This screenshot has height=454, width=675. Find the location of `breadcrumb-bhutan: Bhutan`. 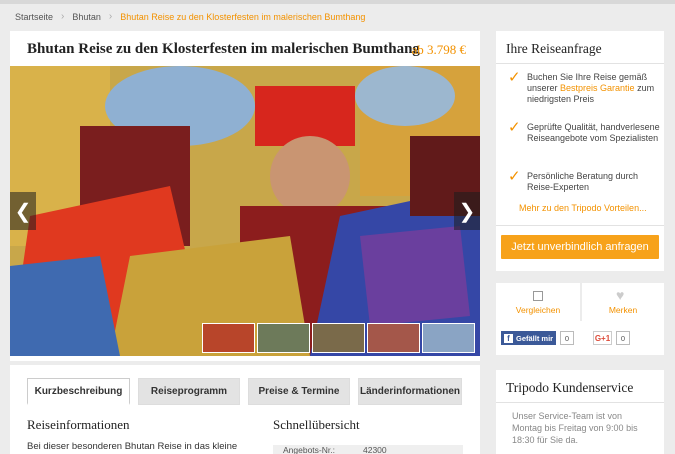

breadcrumb-bhutan: Bhutan is located at coordinates (86, 17).